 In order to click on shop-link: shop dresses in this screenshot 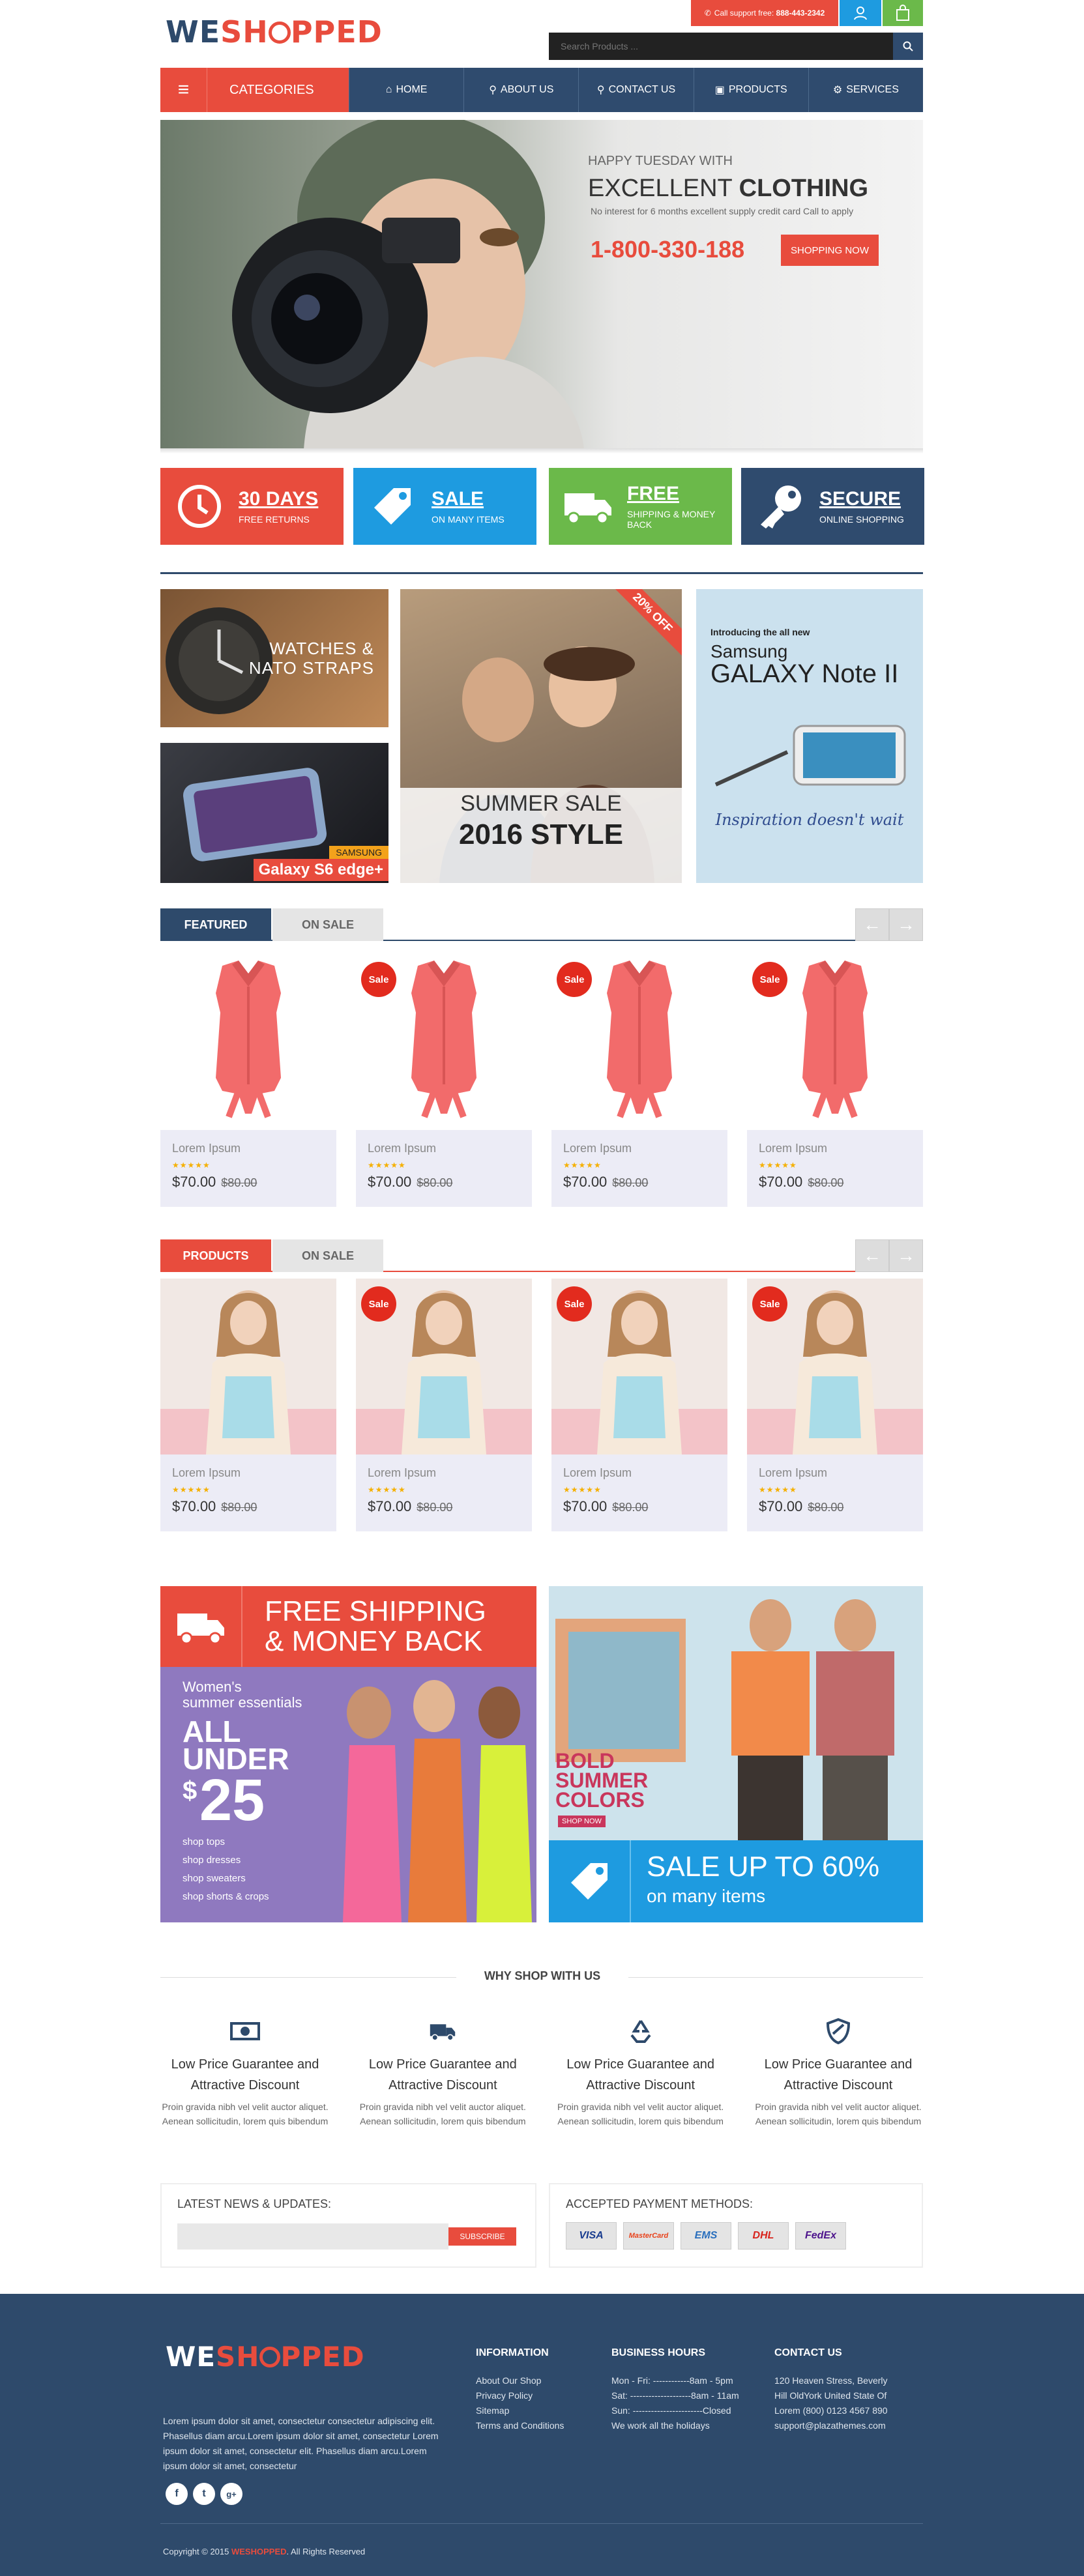, I will do `click(212, 1861)`.